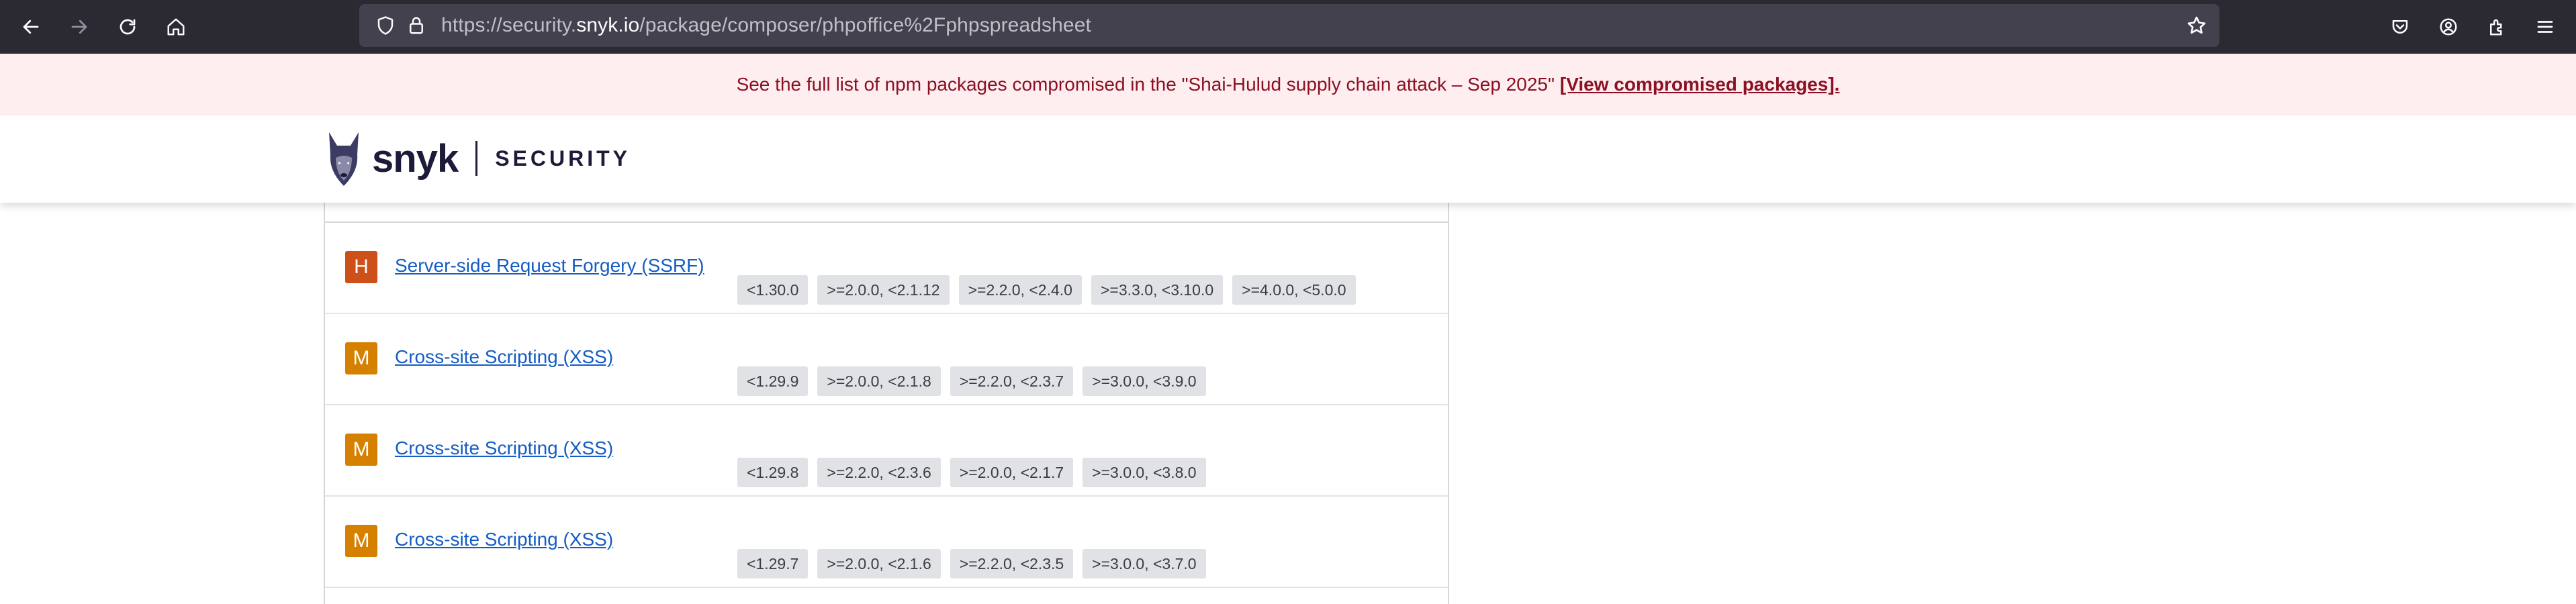 This screenshot has height=604, width=2576. I want to click on logo-wordmark: snyk, so click(415, 158).